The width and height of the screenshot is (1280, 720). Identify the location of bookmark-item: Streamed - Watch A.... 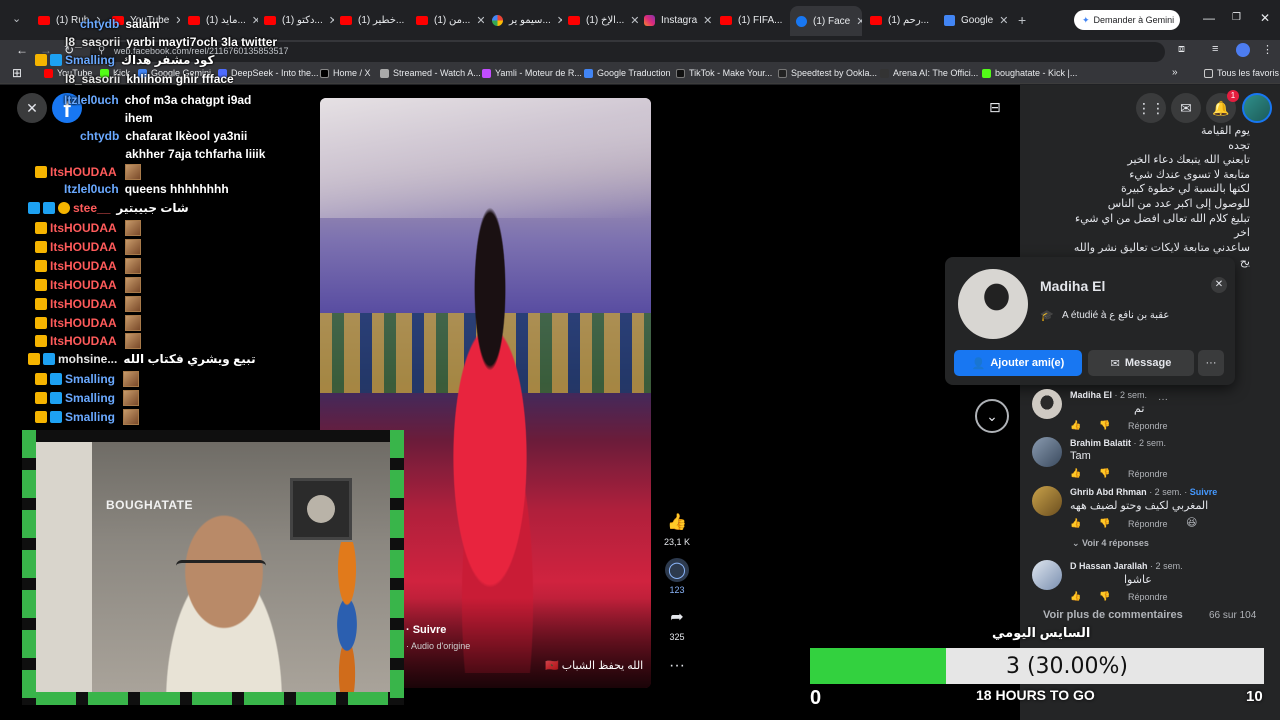
(430, 73).